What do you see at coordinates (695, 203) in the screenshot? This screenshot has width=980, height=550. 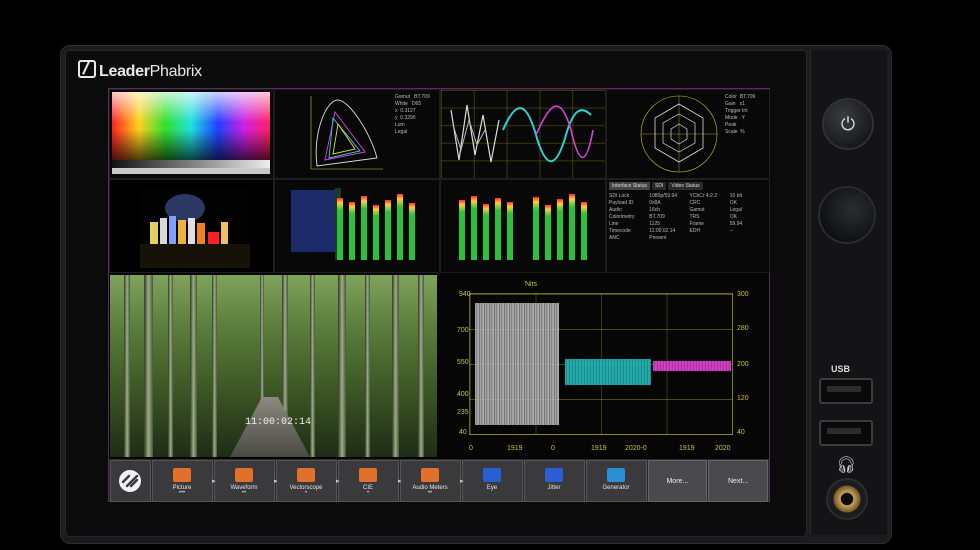 I see `status-cell: CRC` at bounding box center [695, 203].